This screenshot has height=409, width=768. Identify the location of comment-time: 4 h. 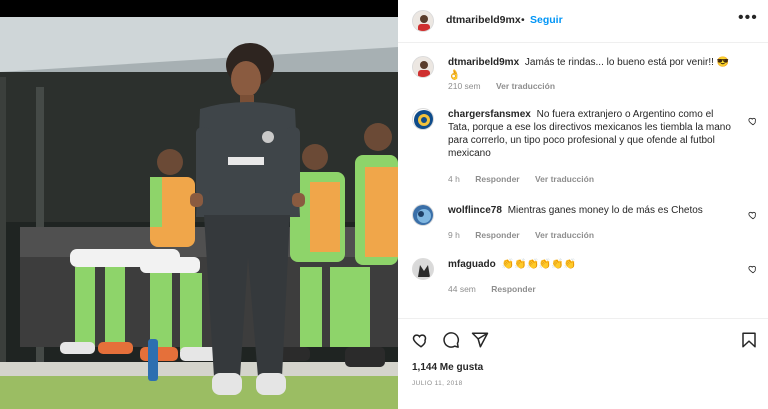
(454, 179).